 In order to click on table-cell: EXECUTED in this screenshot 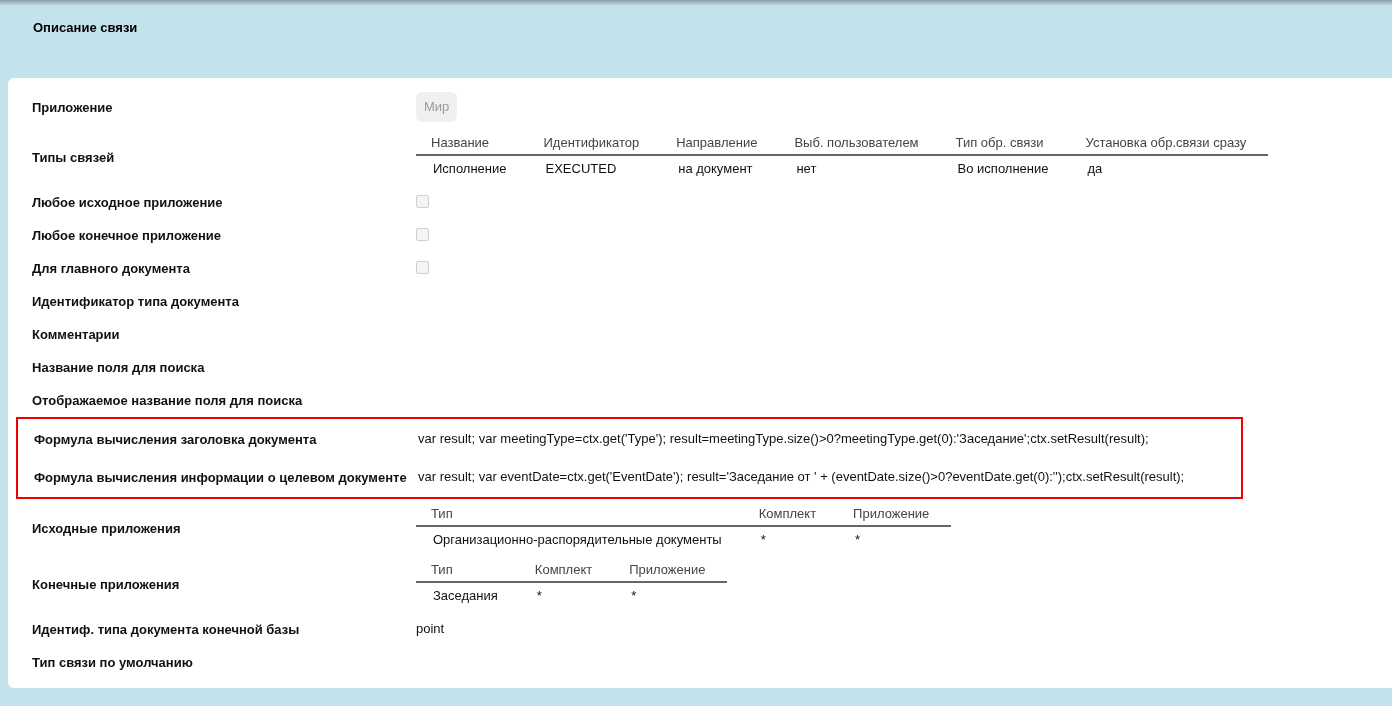, I will do `click(581, 168)`.